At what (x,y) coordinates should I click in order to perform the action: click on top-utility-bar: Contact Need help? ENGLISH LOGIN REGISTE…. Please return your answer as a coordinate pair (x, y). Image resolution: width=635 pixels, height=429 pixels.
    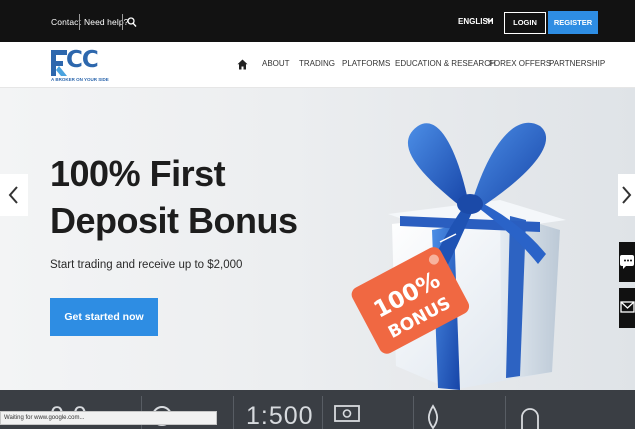
    Looking at the image, I should click on (317, 21).